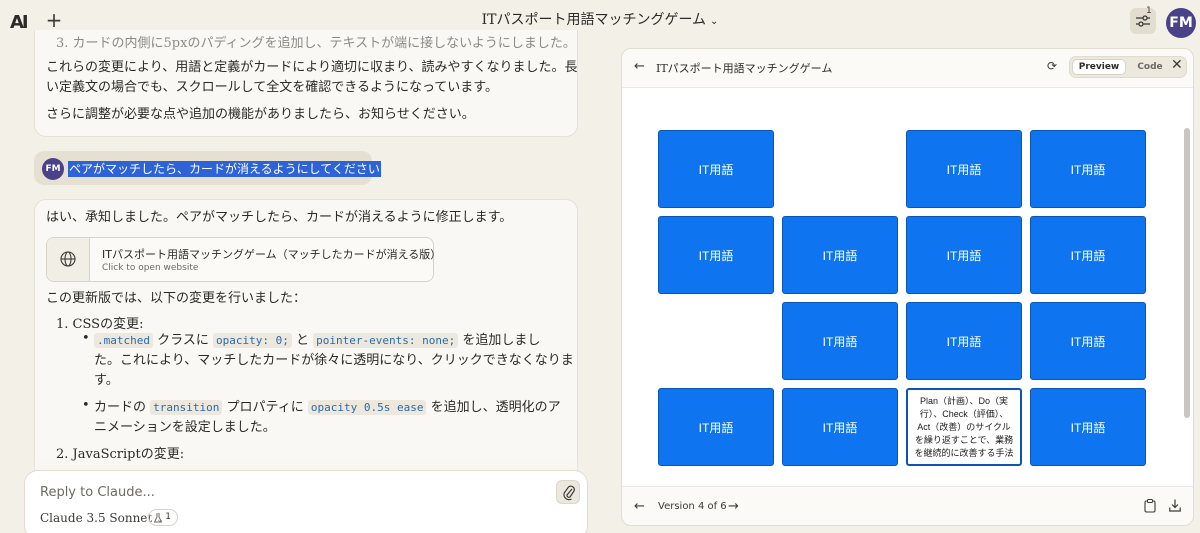  Describe the element at coordinates (1177, 65) in the screenshot. I see `close-icon: ✕` at that location.